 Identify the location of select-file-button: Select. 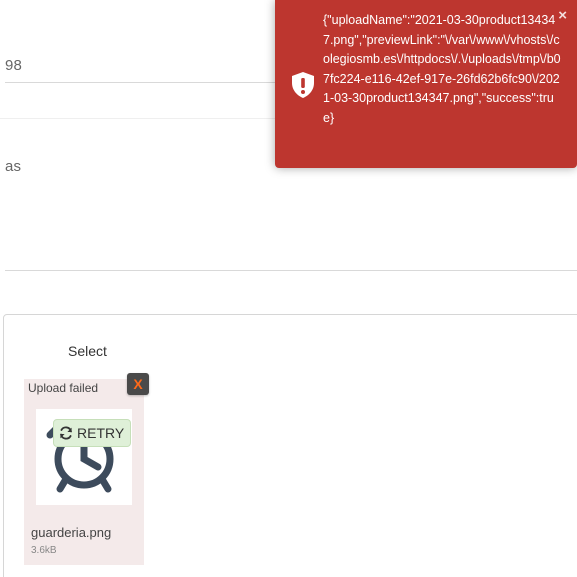
(87, 351).